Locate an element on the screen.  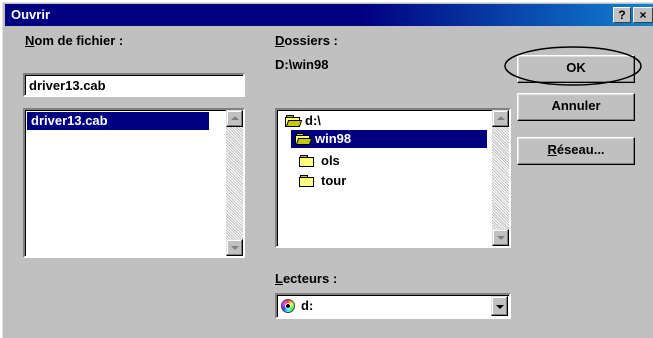
drives-dropdown-button is located at coordinates (499, 306).